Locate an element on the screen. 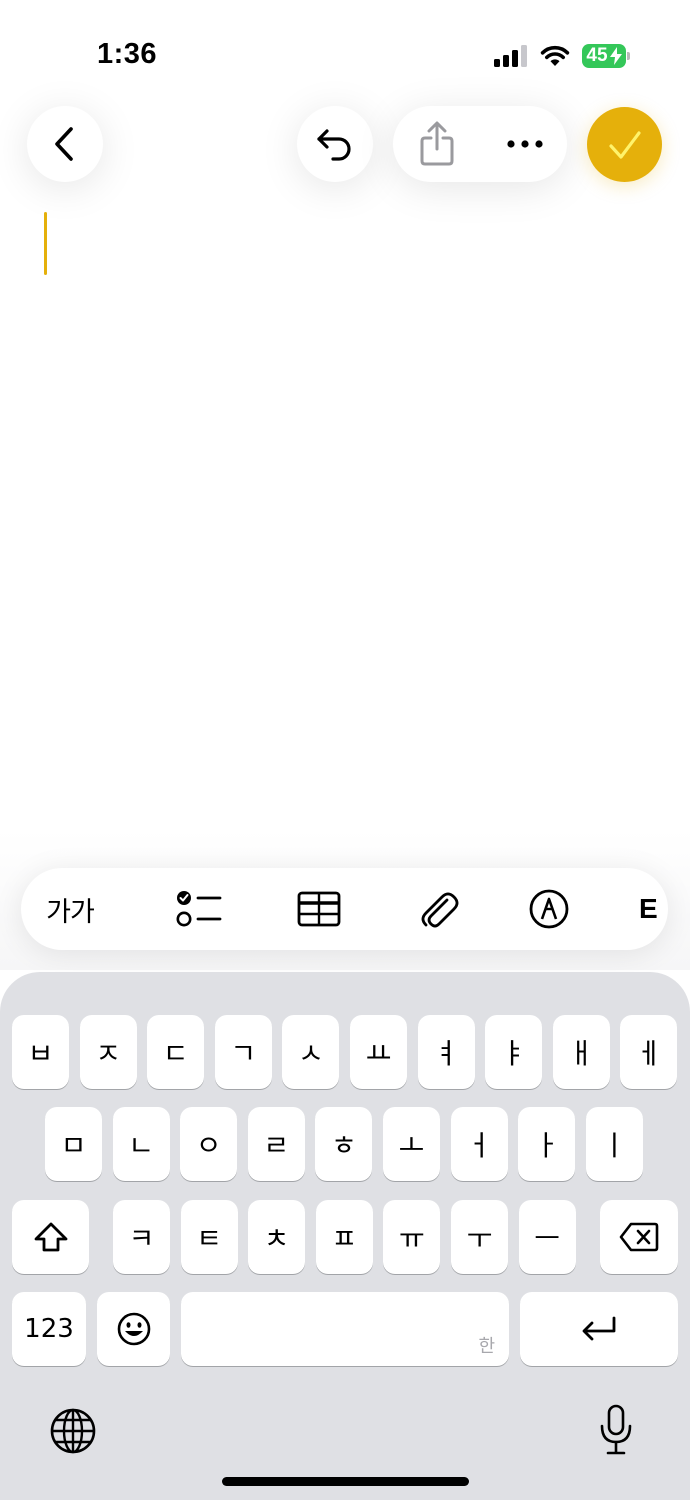 This screenshot has height=1500, width=690. letter-key: ㅕ is located at coordinates (446, 1052).